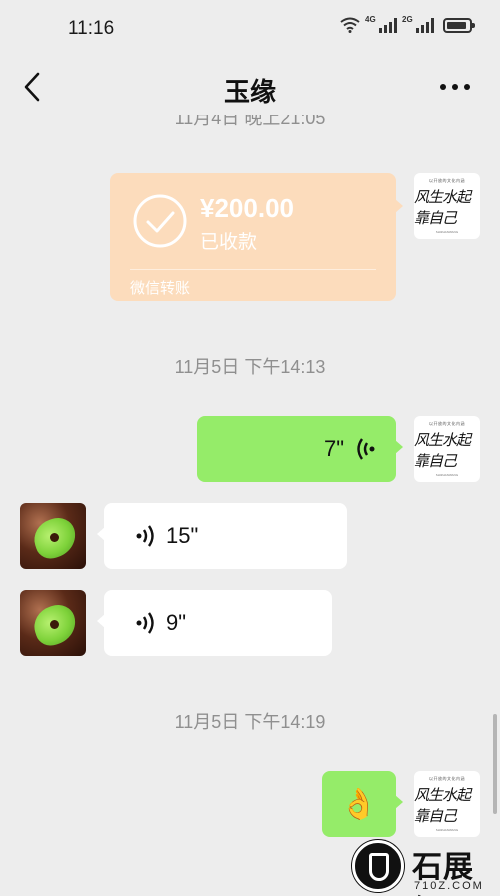  I want to click on status-time: 11:16, so click(91, 28).